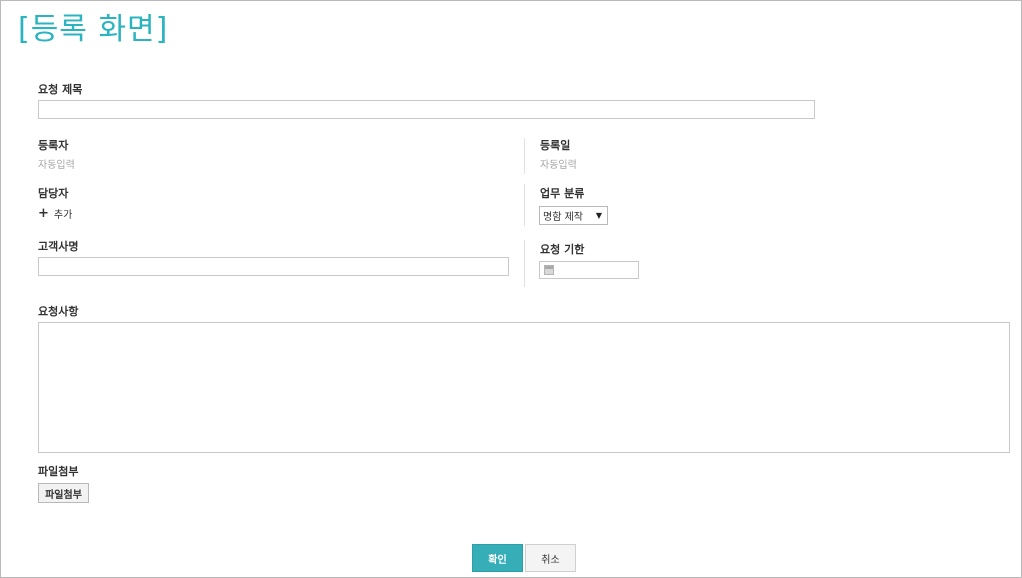 The image size is (1022, 578). What do you see at coordinates (58, 246) in the screenshot?
I see `customer-company-label: 고객사명` at bounding box center [58, 246].